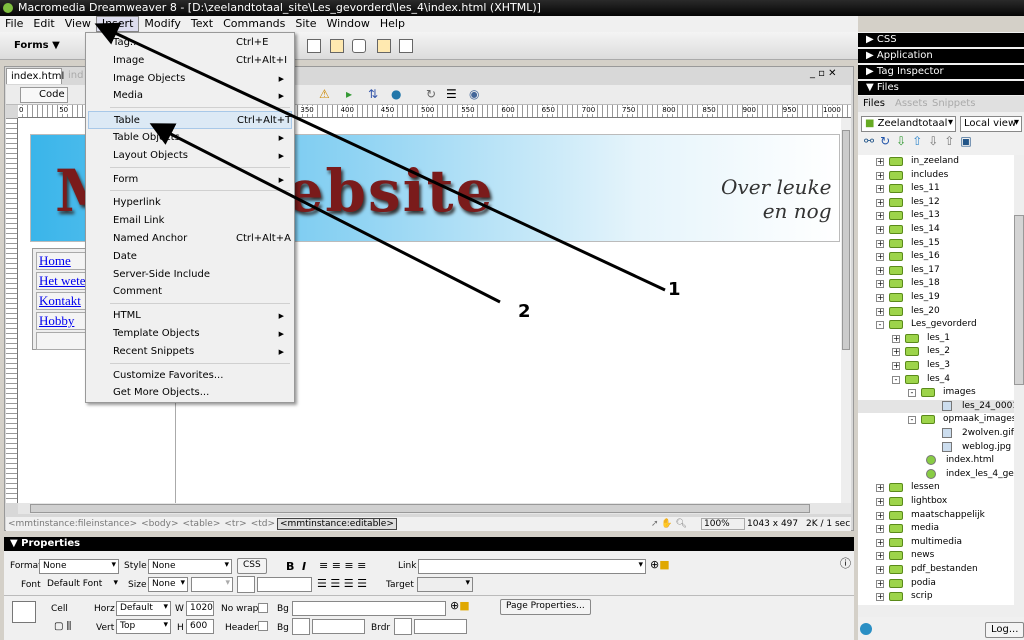 The width and height of the screenshot is (1024, 640). I want to click on menu-item-layout-objects: Layout Objects ▶, so click(190, 156).